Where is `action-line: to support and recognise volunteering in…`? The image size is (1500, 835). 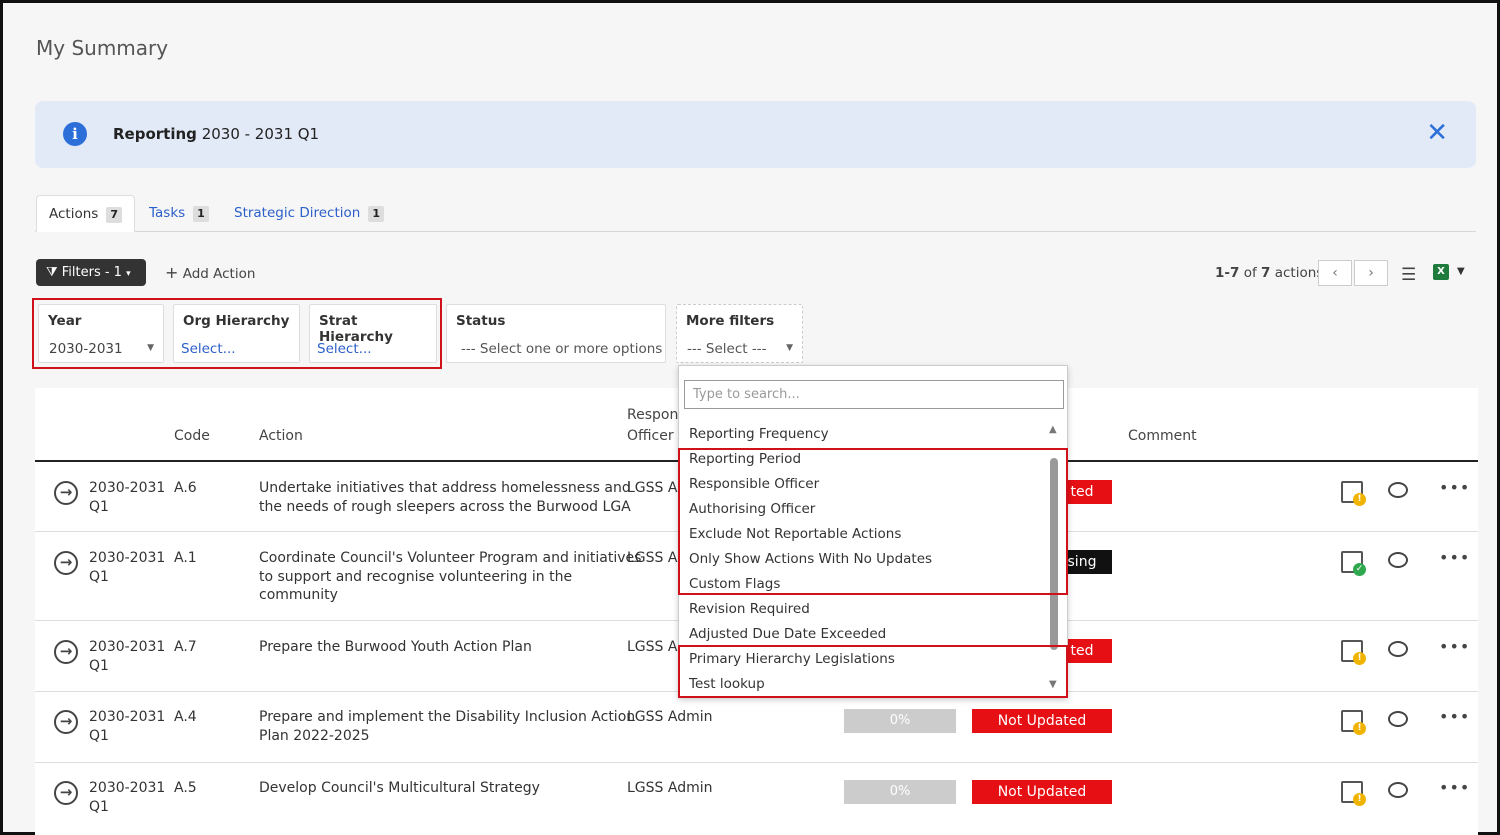
action-line: to support and recognise volunteering in… is located at coordinates (416, 576).